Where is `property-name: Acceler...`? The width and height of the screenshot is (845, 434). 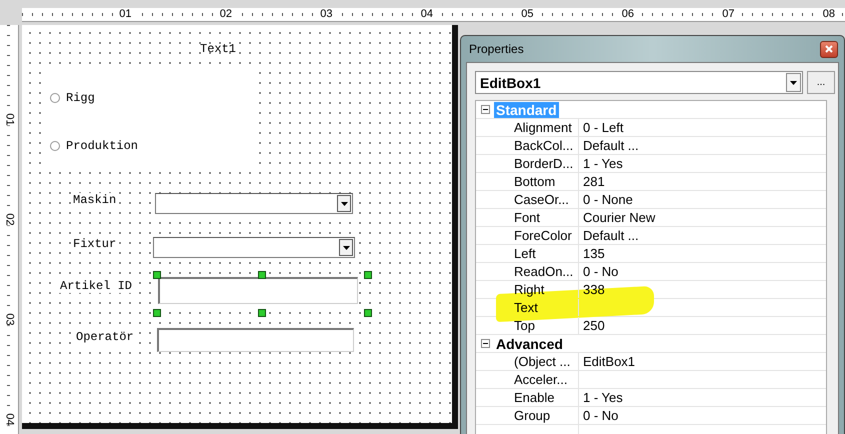
property-name: Acceler... is located at coordinates (527, 379).